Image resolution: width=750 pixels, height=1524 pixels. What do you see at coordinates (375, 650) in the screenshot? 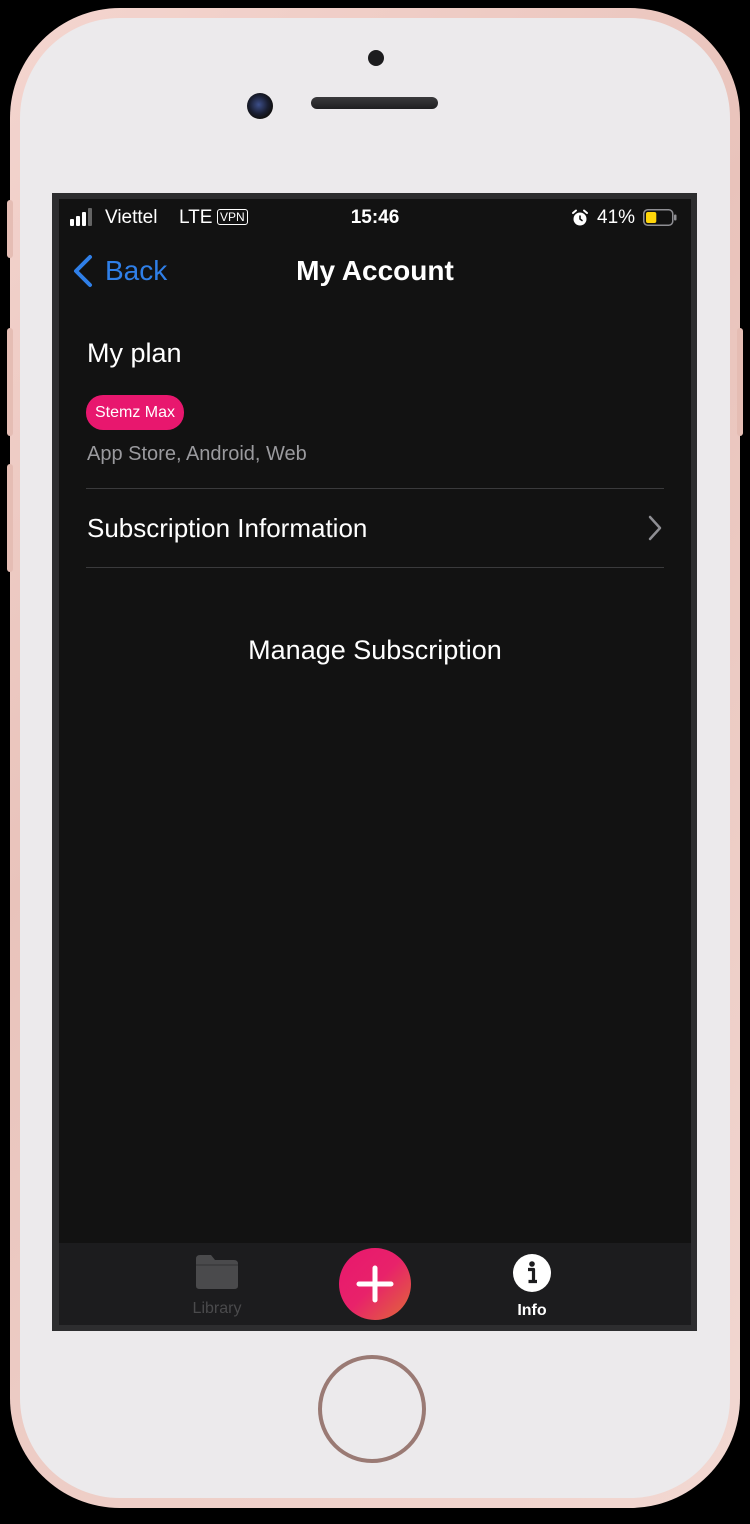
I see `manage-subscription-button: Manage Subscription` at bounding box center [375, 650].